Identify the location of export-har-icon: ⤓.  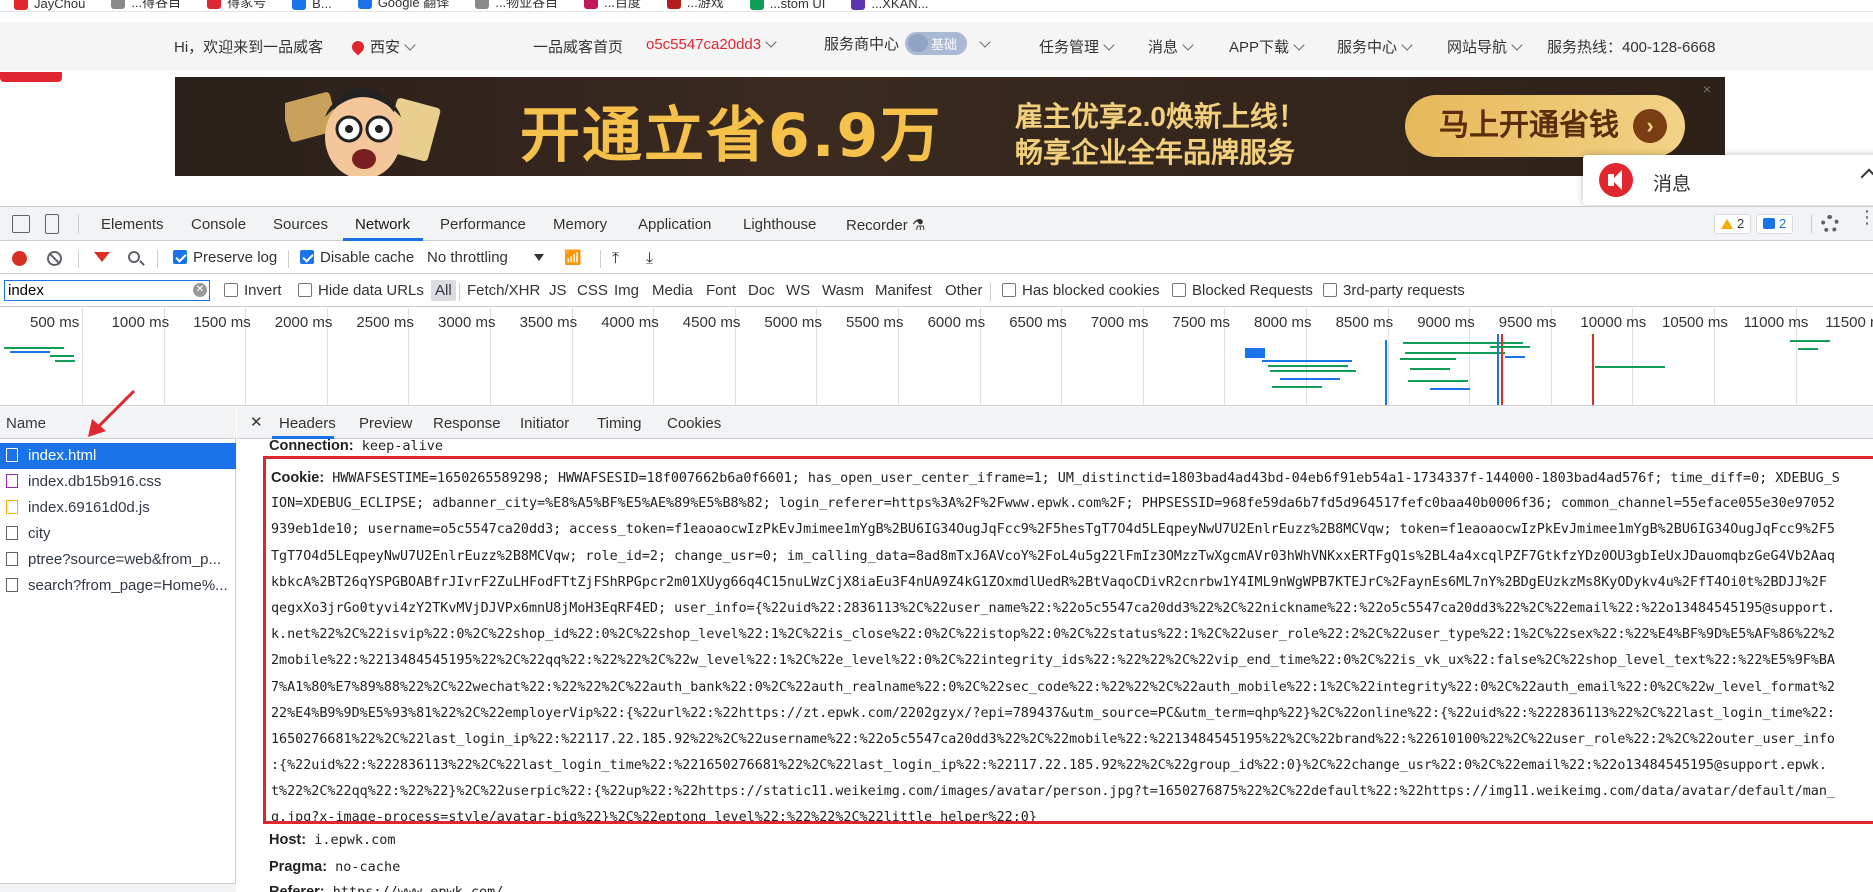
(649, 259).